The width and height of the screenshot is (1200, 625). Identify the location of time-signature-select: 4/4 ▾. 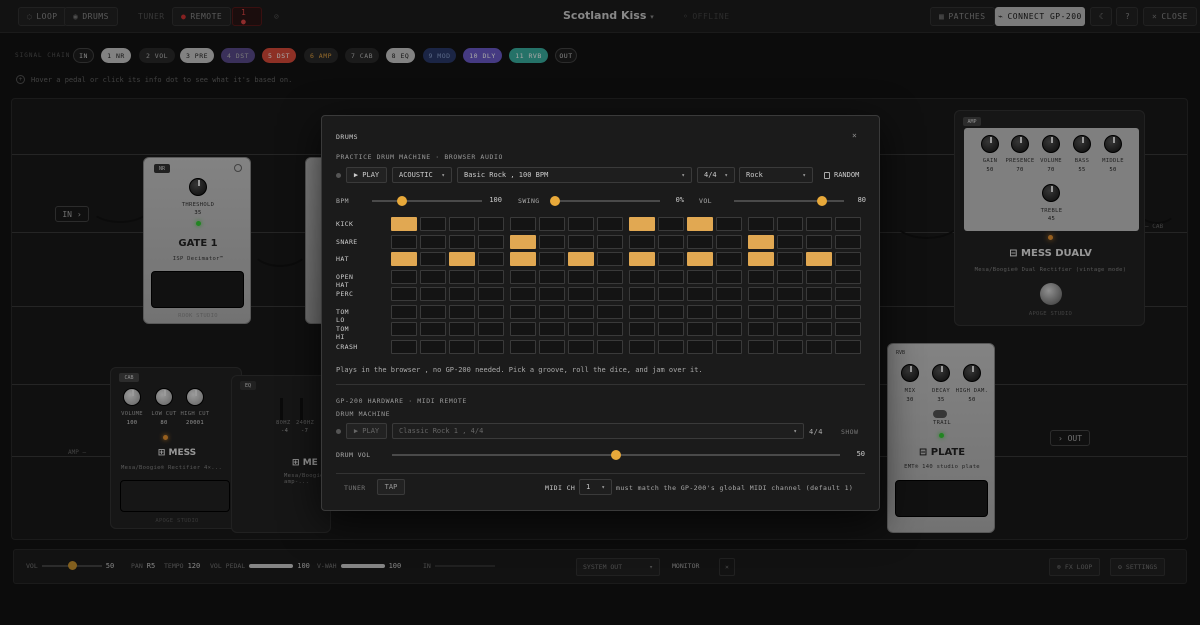
(716, 175).